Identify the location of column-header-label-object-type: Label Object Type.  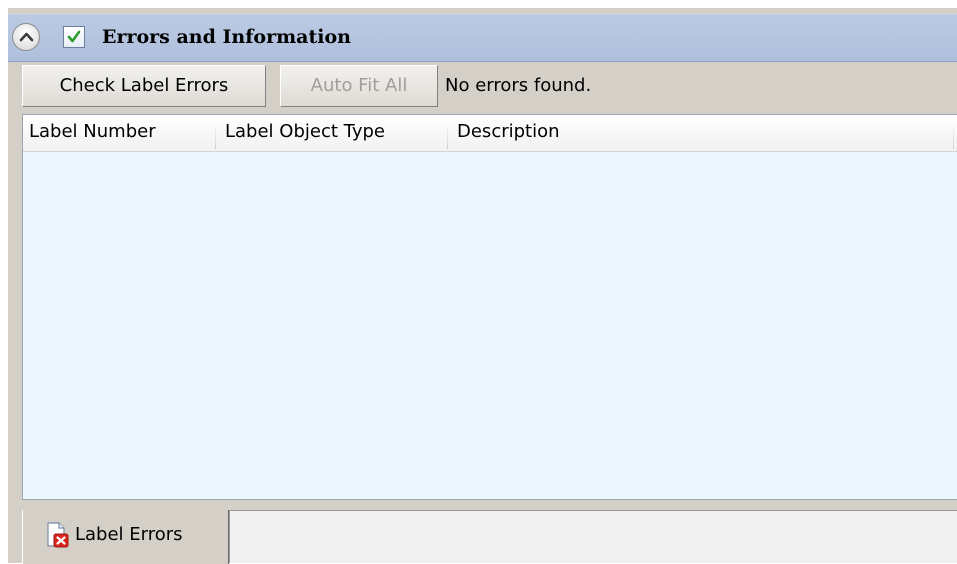
(332, 133).